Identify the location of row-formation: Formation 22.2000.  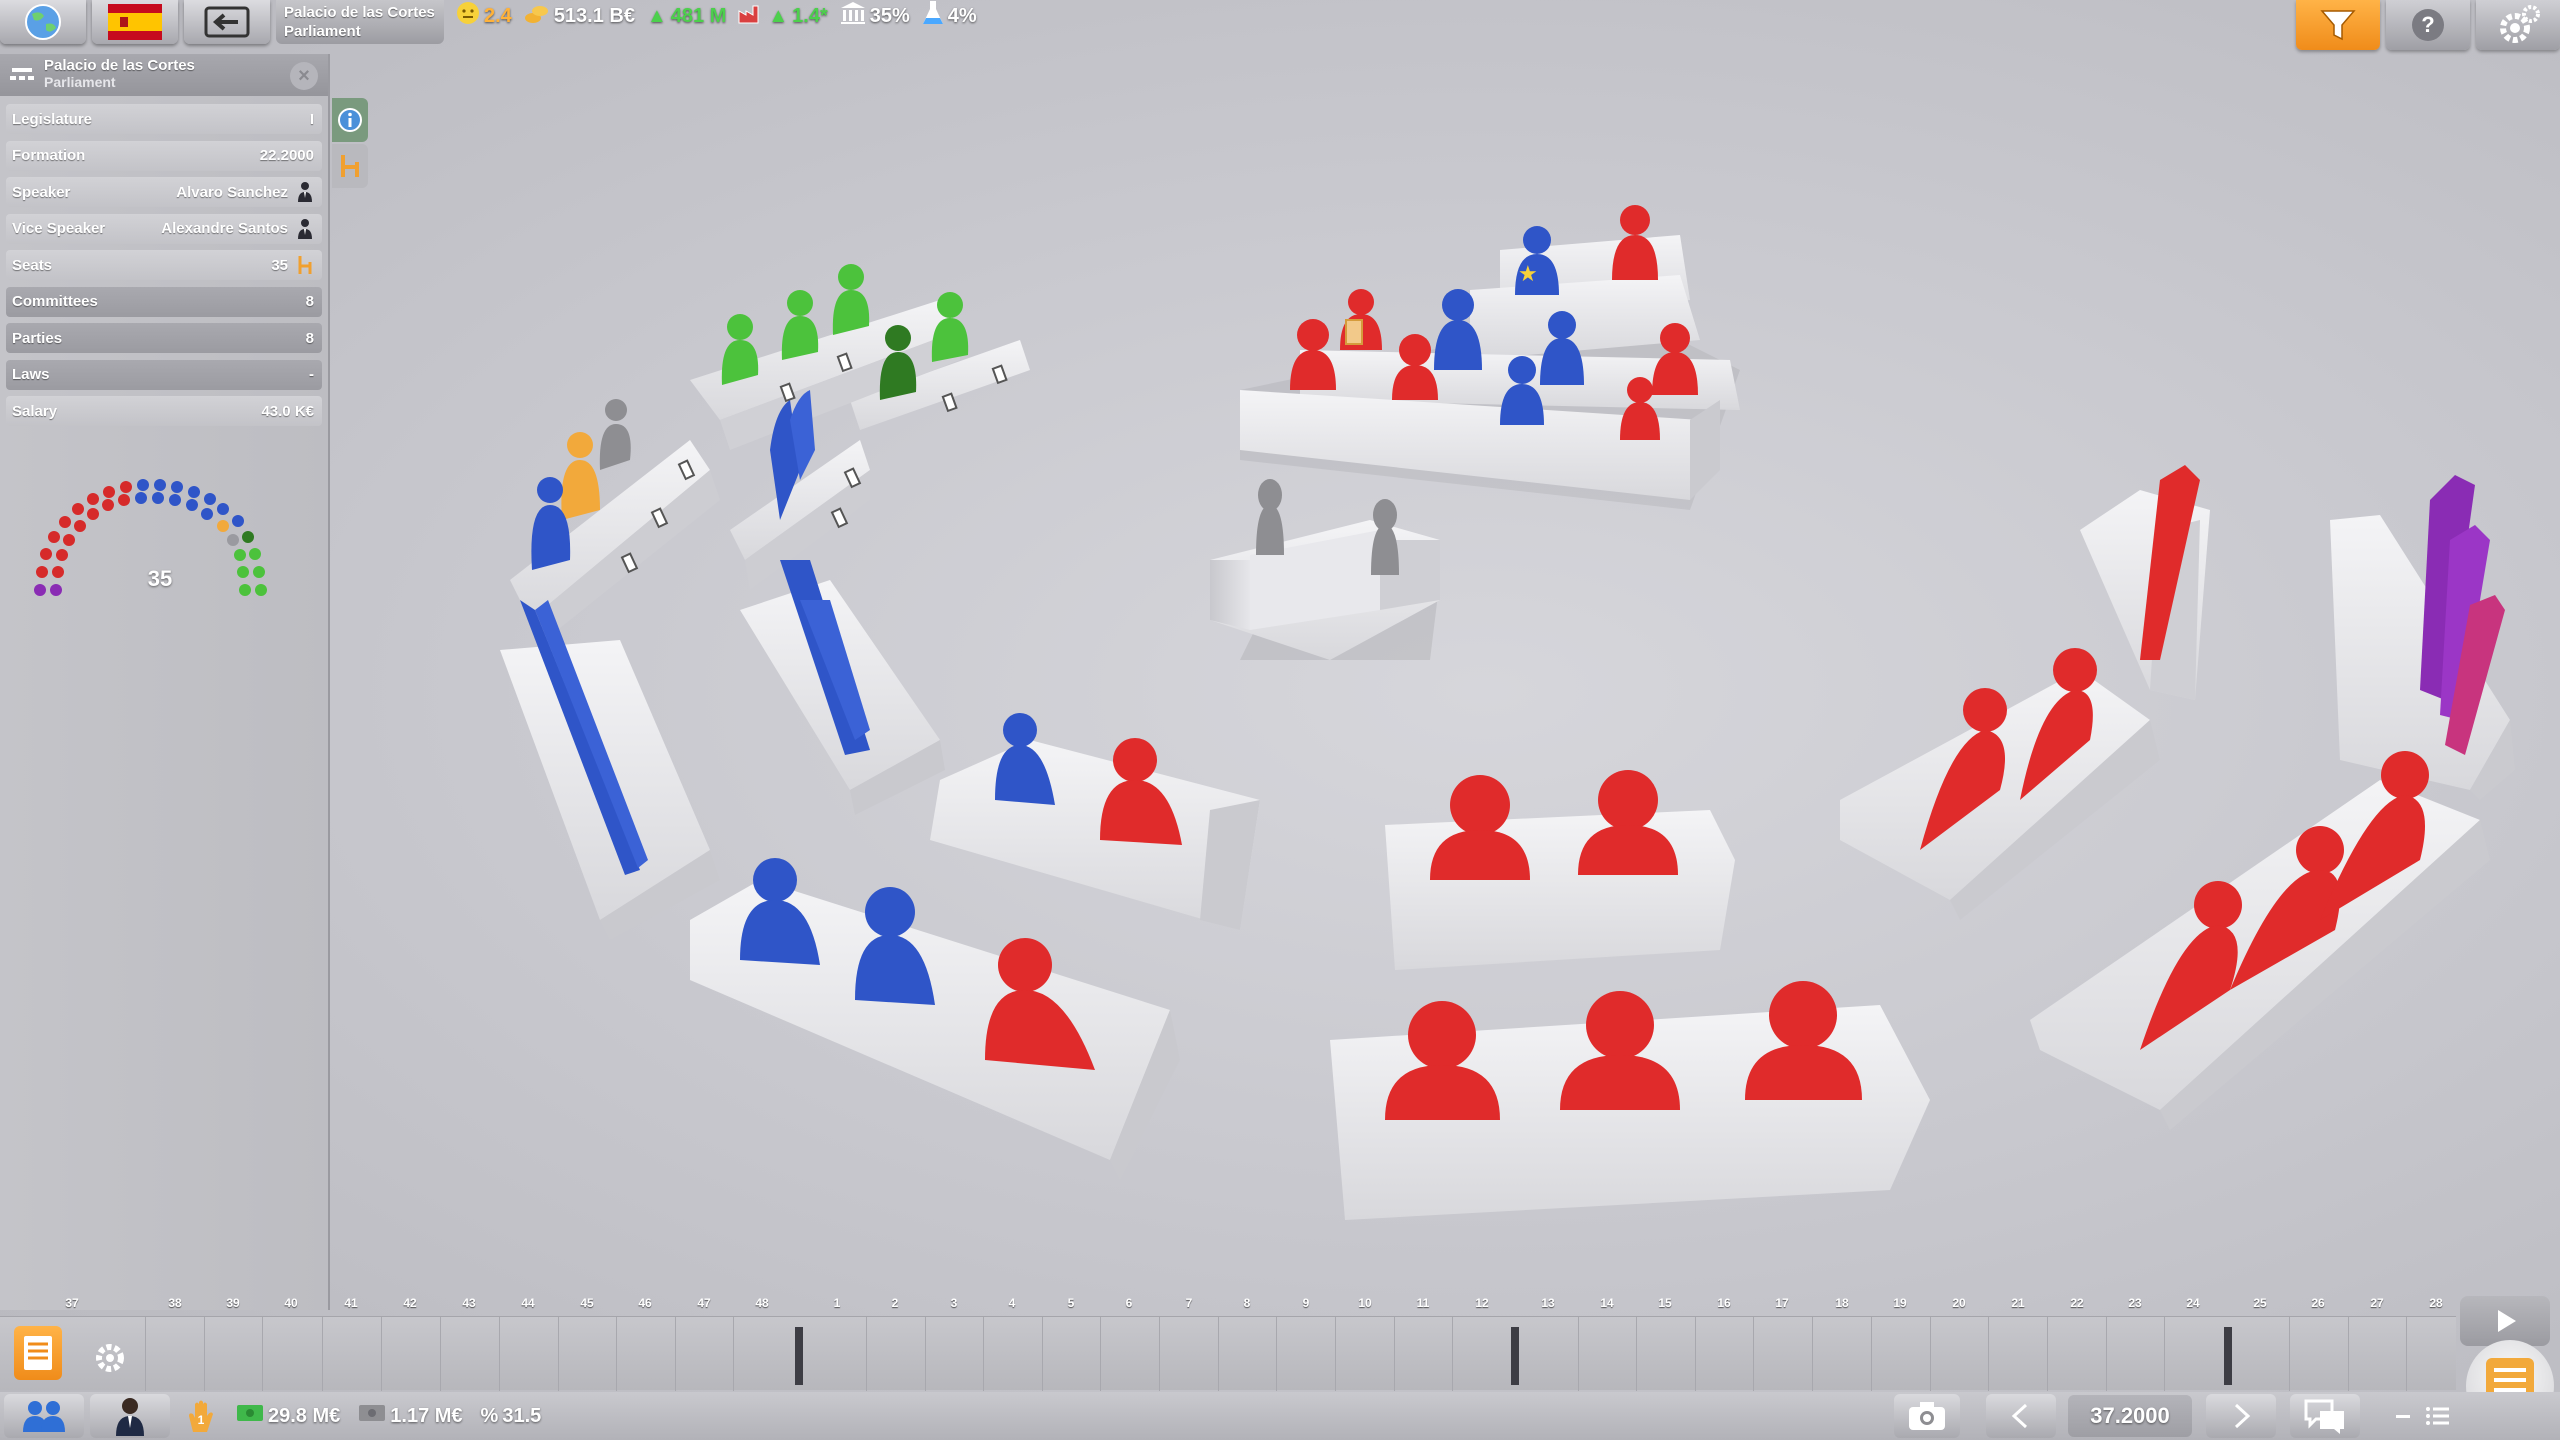
(164, 155).